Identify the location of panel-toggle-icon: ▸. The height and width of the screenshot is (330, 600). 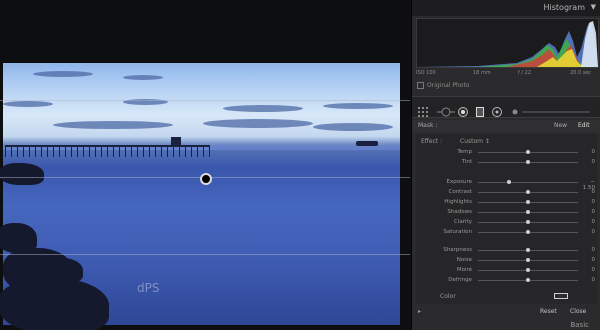
(419, 311).